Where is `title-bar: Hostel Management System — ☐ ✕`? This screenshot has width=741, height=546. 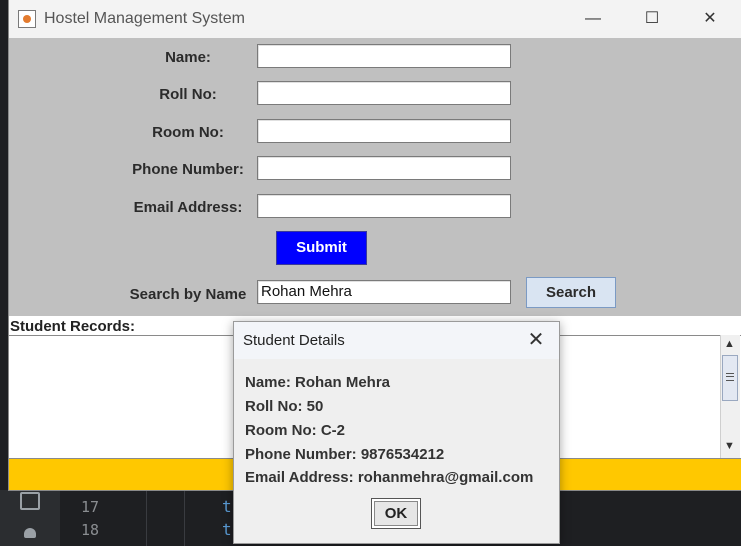 title-bar: Hostel Management System — ☐ ✕ is located at coordinates (375, 19).